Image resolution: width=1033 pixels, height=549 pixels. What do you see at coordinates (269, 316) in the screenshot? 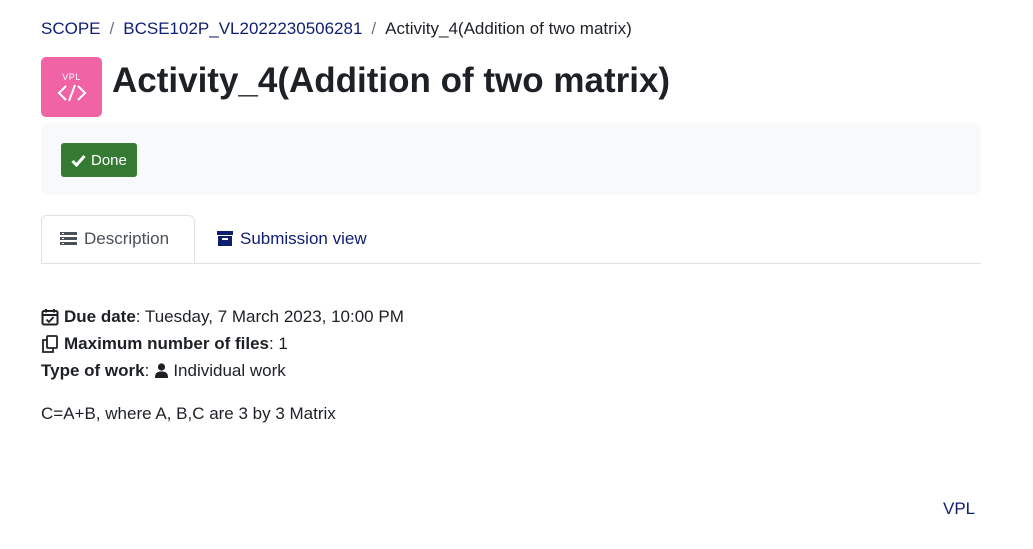
I see `due-date-value: : Tuesday, 7 March 2023, 10:00 PM` at bounding box center [269, 316].